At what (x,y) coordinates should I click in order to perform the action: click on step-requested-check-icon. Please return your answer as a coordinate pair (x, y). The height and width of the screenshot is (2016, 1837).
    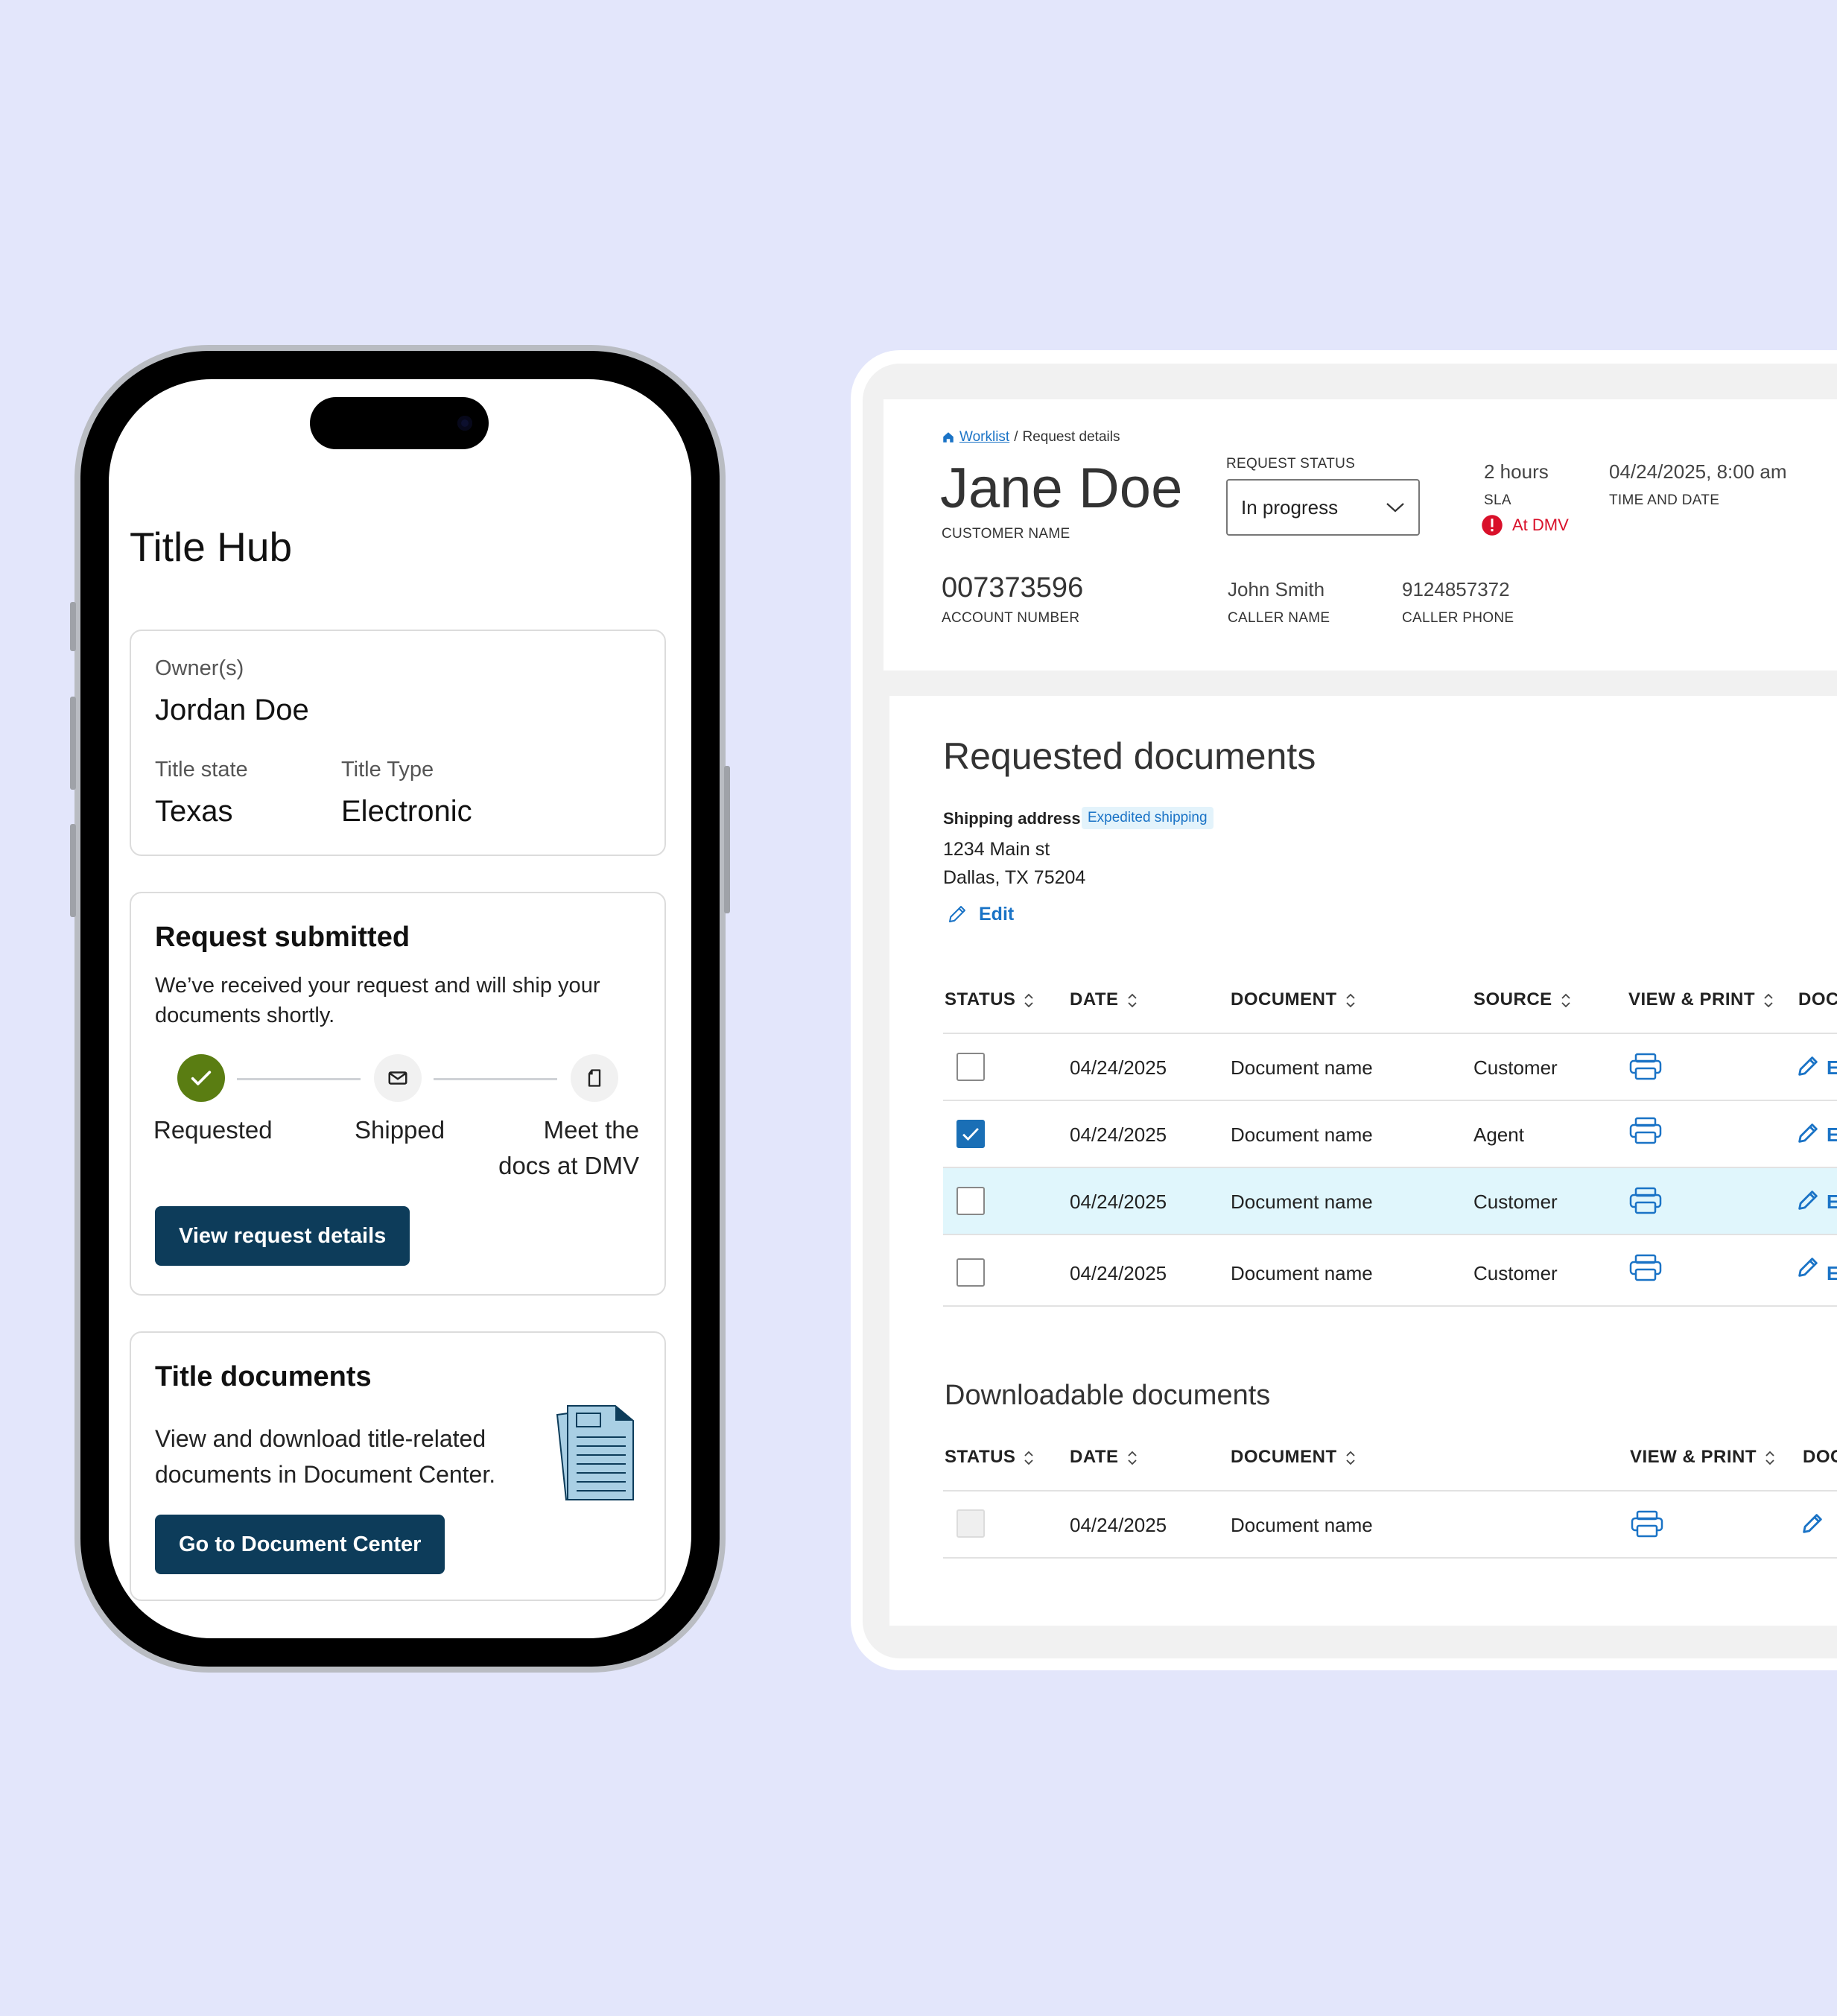
    Looking at the image, I should click on (201, 1078).